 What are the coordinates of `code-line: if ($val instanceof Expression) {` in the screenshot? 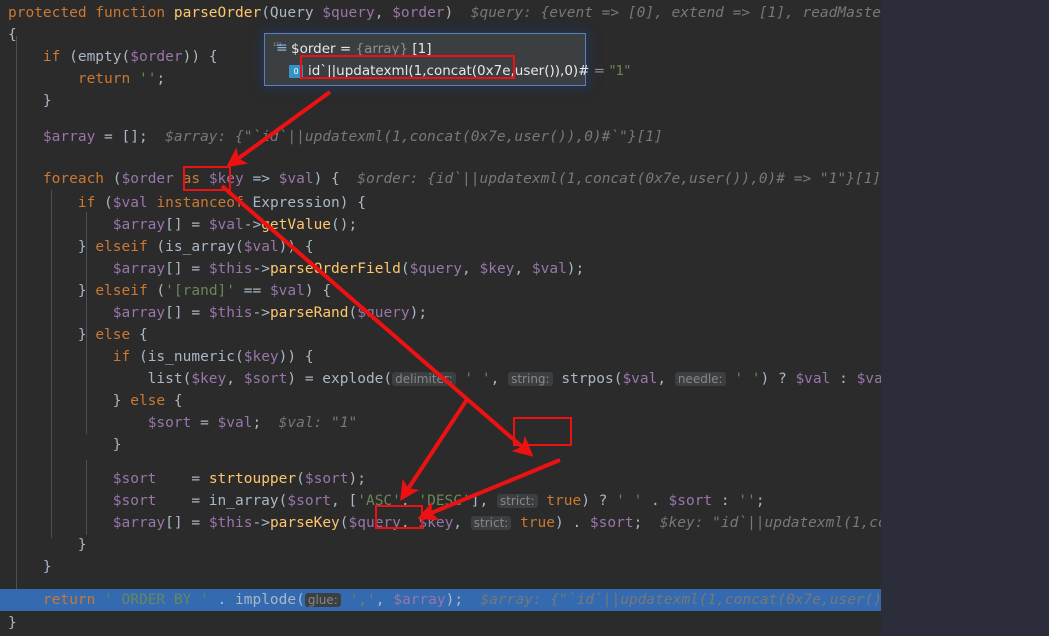 It's located at (183, 203).